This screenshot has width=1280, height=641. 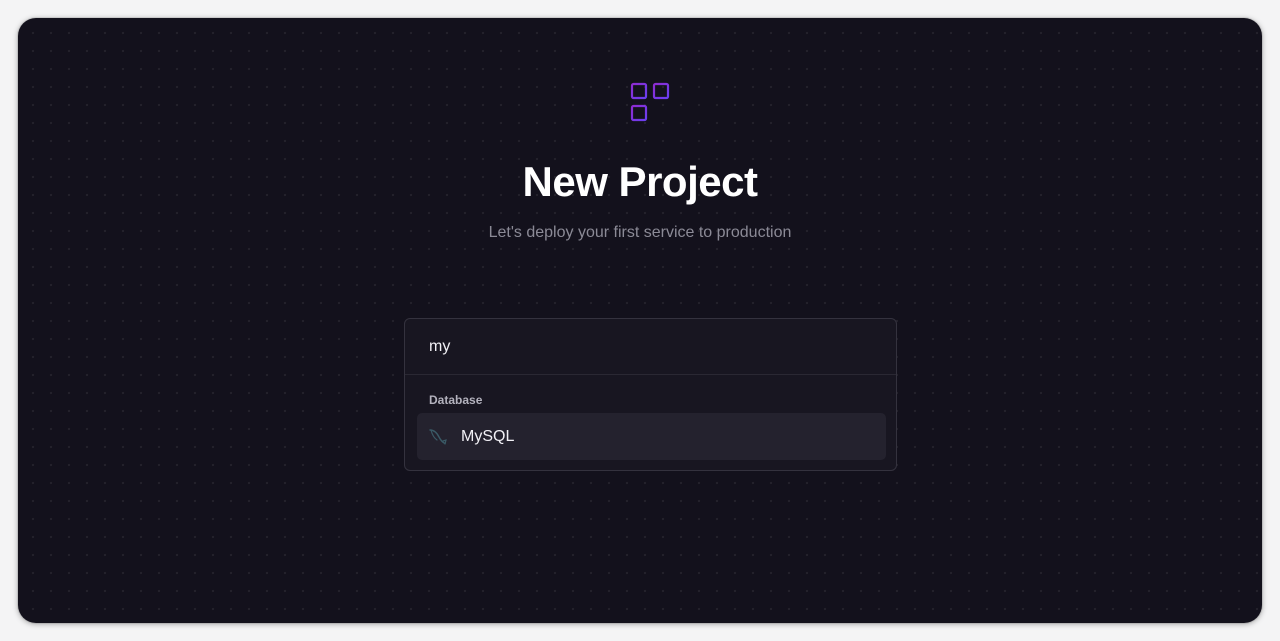 What do you see at coordinates (650, 347) in the screenshot?
I see `search-input` at bounding box center [650, 347].